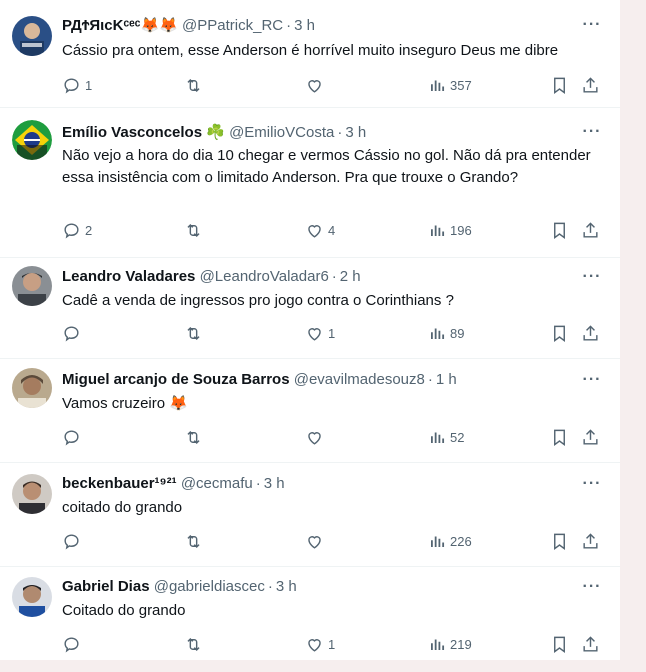 This screenshot has height=672, width=646. I want to click on author-handle: @cecmafu, so click(217, 483).